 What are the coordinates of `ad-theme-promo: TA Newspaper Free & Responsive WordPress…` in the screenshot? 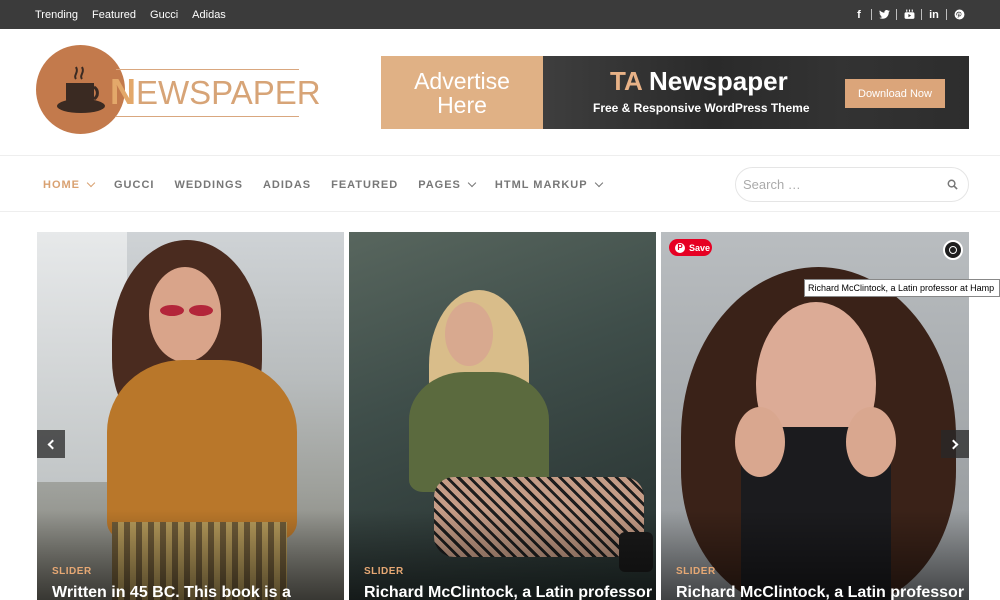 It's located at (756, 92).